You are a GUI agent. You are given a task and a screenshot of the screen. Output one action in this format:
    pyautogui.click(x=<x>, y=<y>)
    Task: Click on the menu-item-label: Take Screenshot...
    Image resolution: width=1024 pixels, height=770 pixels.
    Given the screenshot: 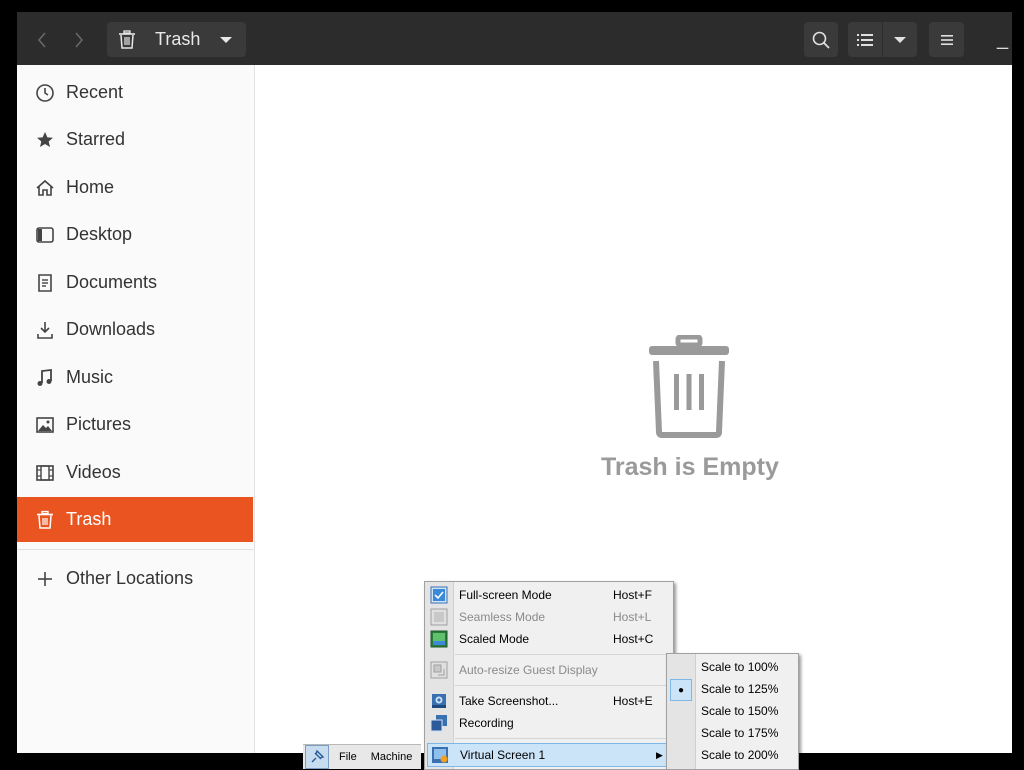 What is the action you would take?
    pyautogui.click(x=509, y=701)
    